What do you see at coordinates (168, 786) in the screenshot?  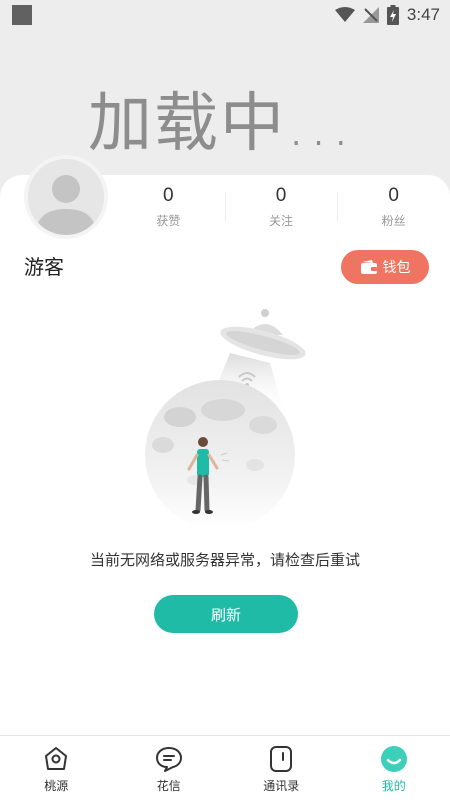 I see `nav-label: 花信` at bounding box center [168, 786].